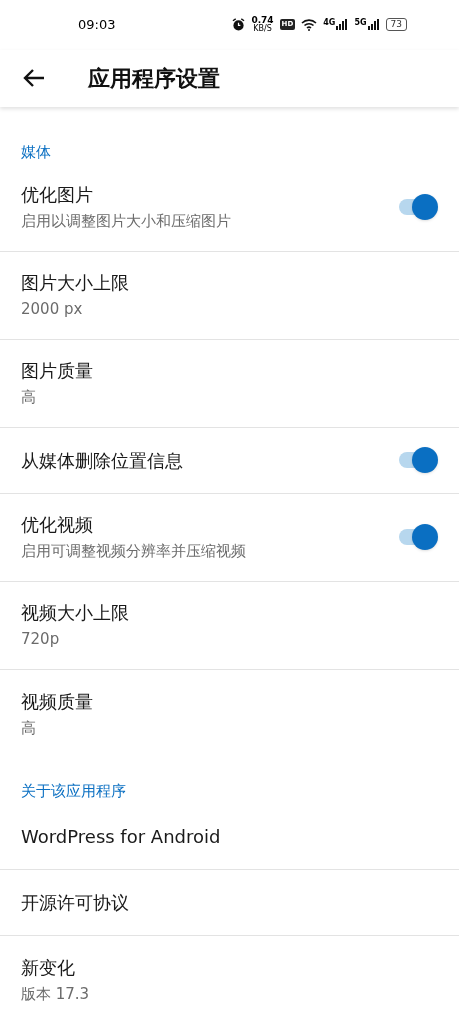  I want to click on setting-title: 从媒体删除位置信息, so click(102, 460).